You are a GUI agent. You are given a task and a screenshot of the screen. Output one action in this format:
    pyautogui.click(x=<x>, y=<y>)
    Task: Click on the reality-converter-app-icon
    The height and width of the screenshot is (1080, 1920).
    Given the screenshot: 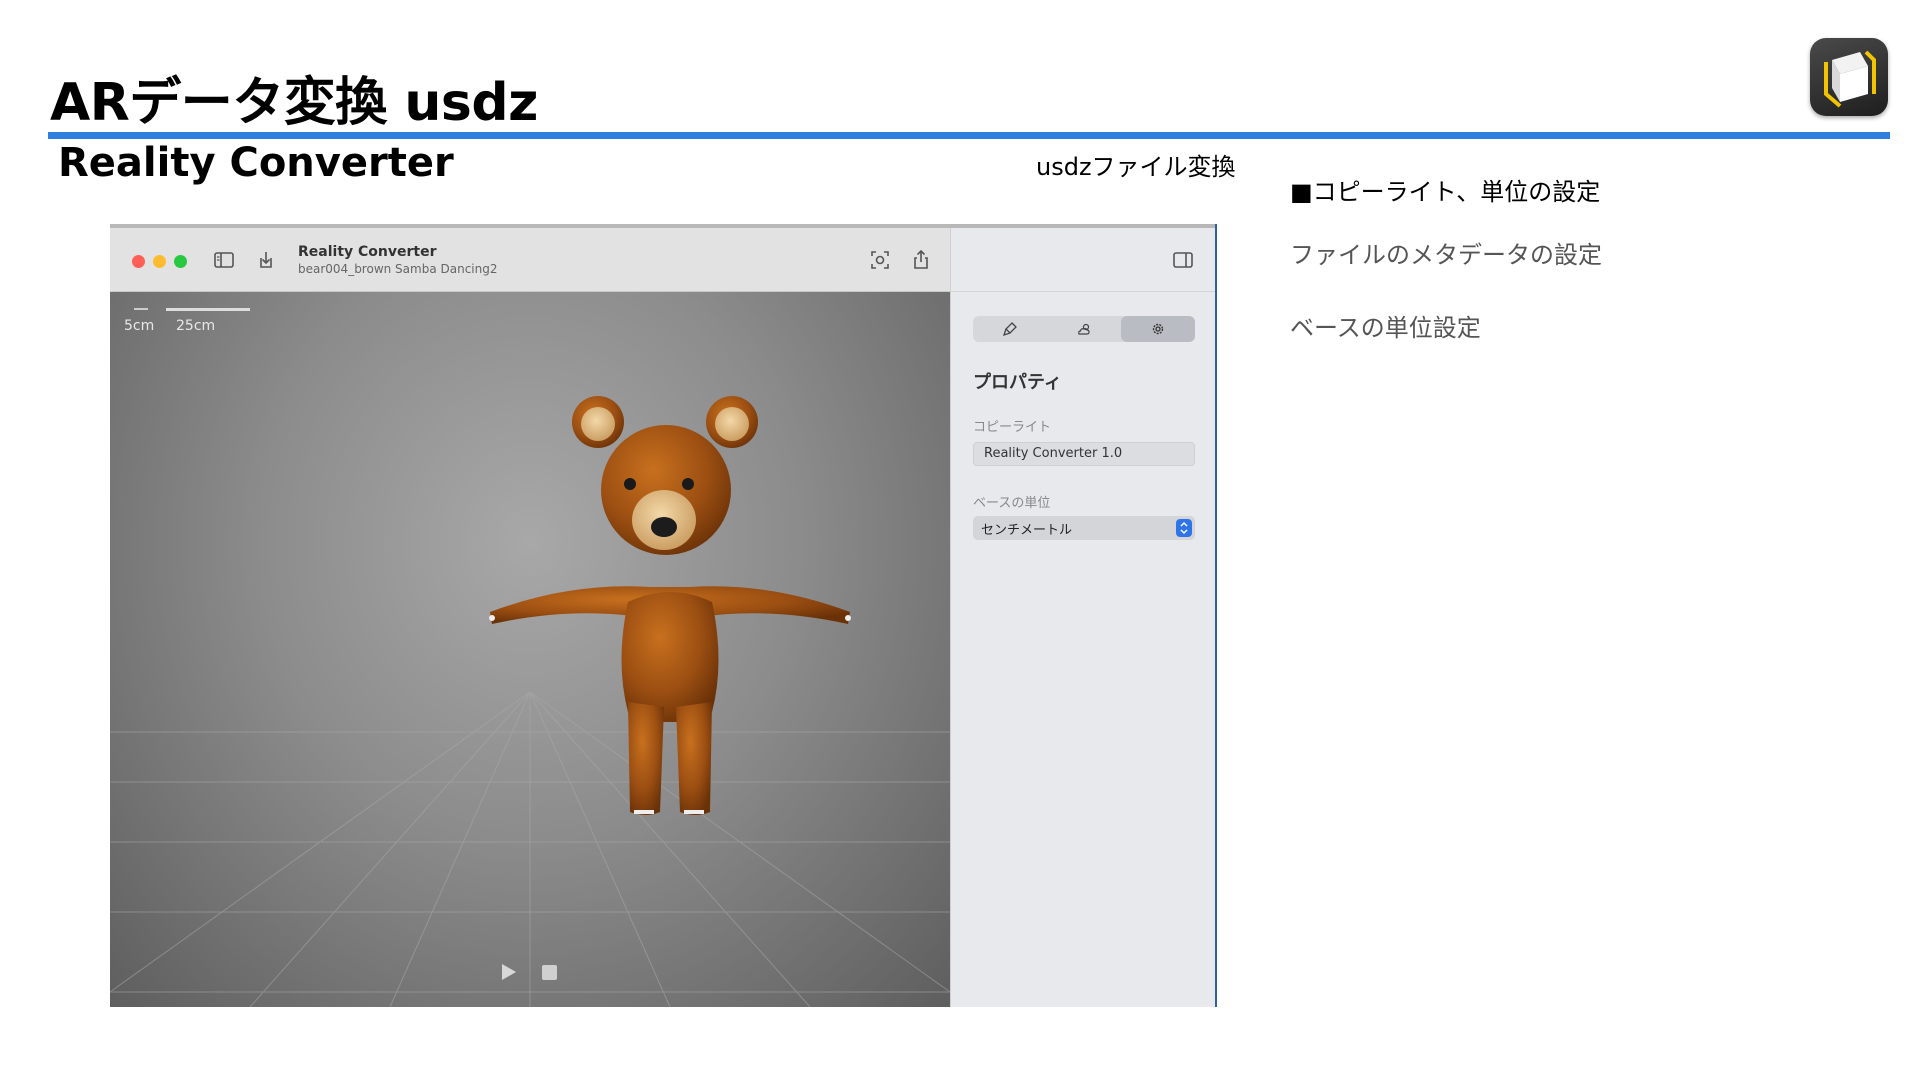 What is the action you would take?
    pyautogui.click(x=1849, y=77)
    